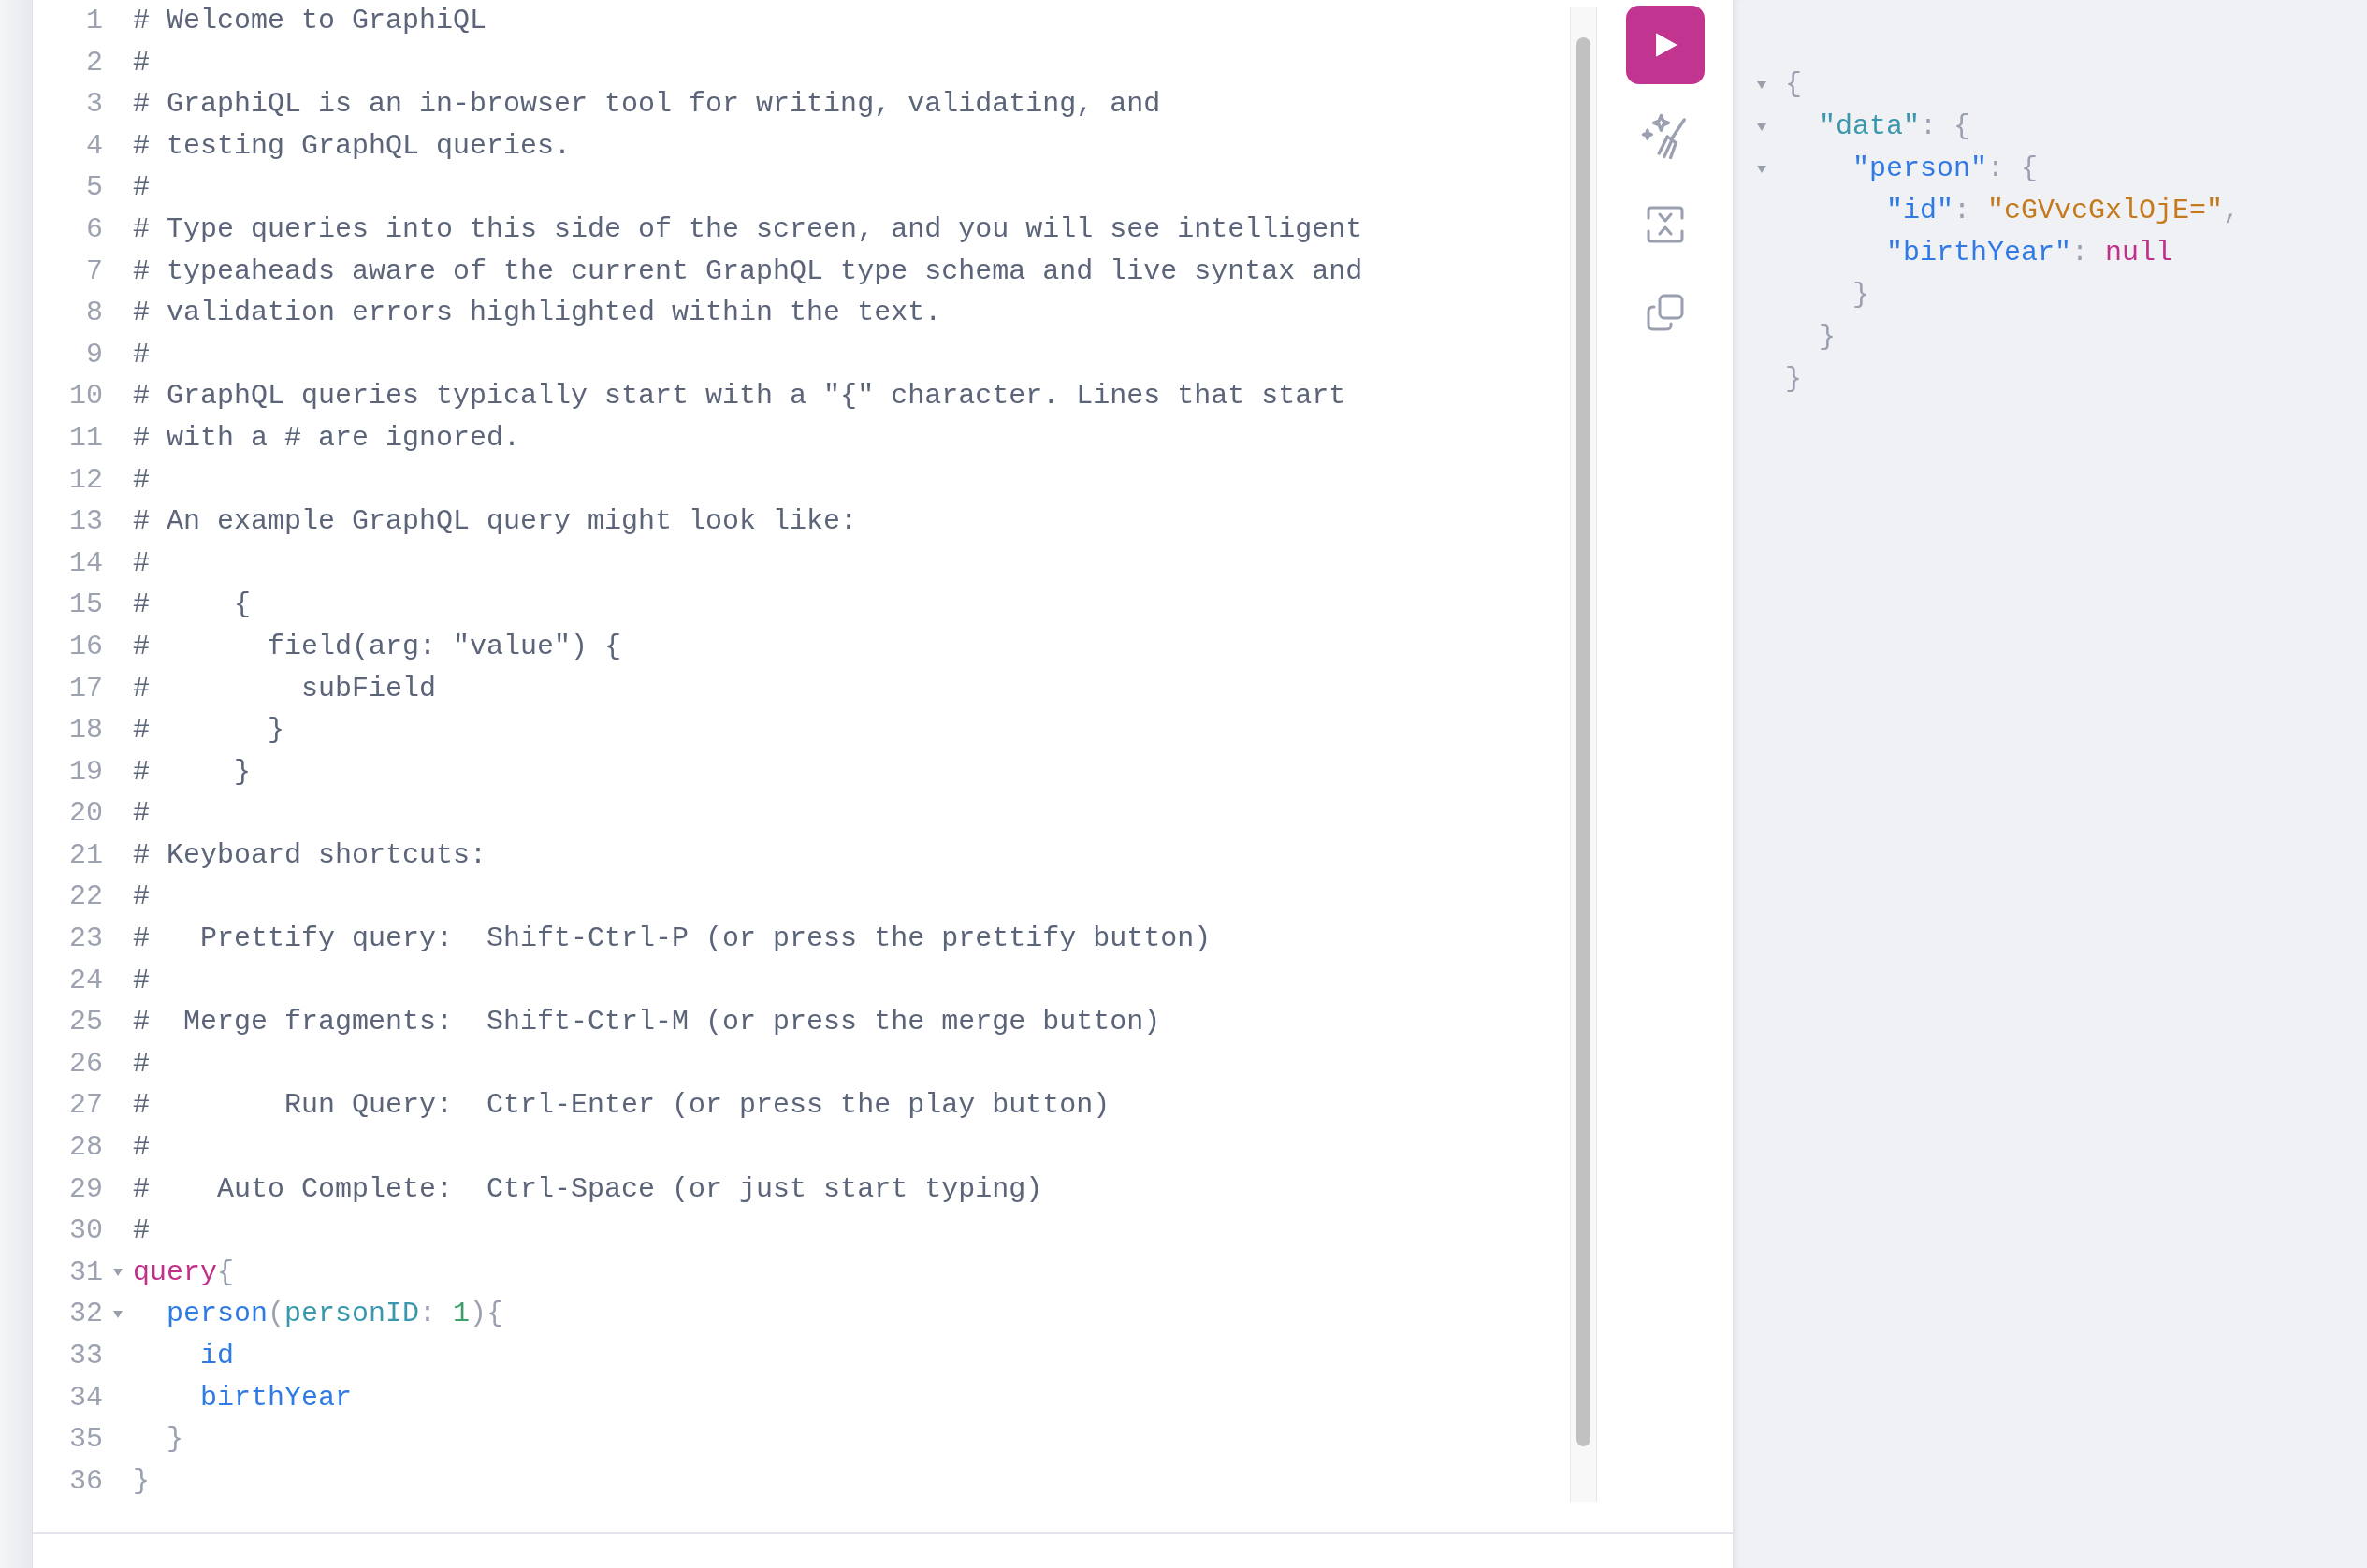 The width and height of the screenshot is (2367, 1568). Describe the element at coordinates (86, 1315) in the screenshot. I see `line-number: 32` at that location.